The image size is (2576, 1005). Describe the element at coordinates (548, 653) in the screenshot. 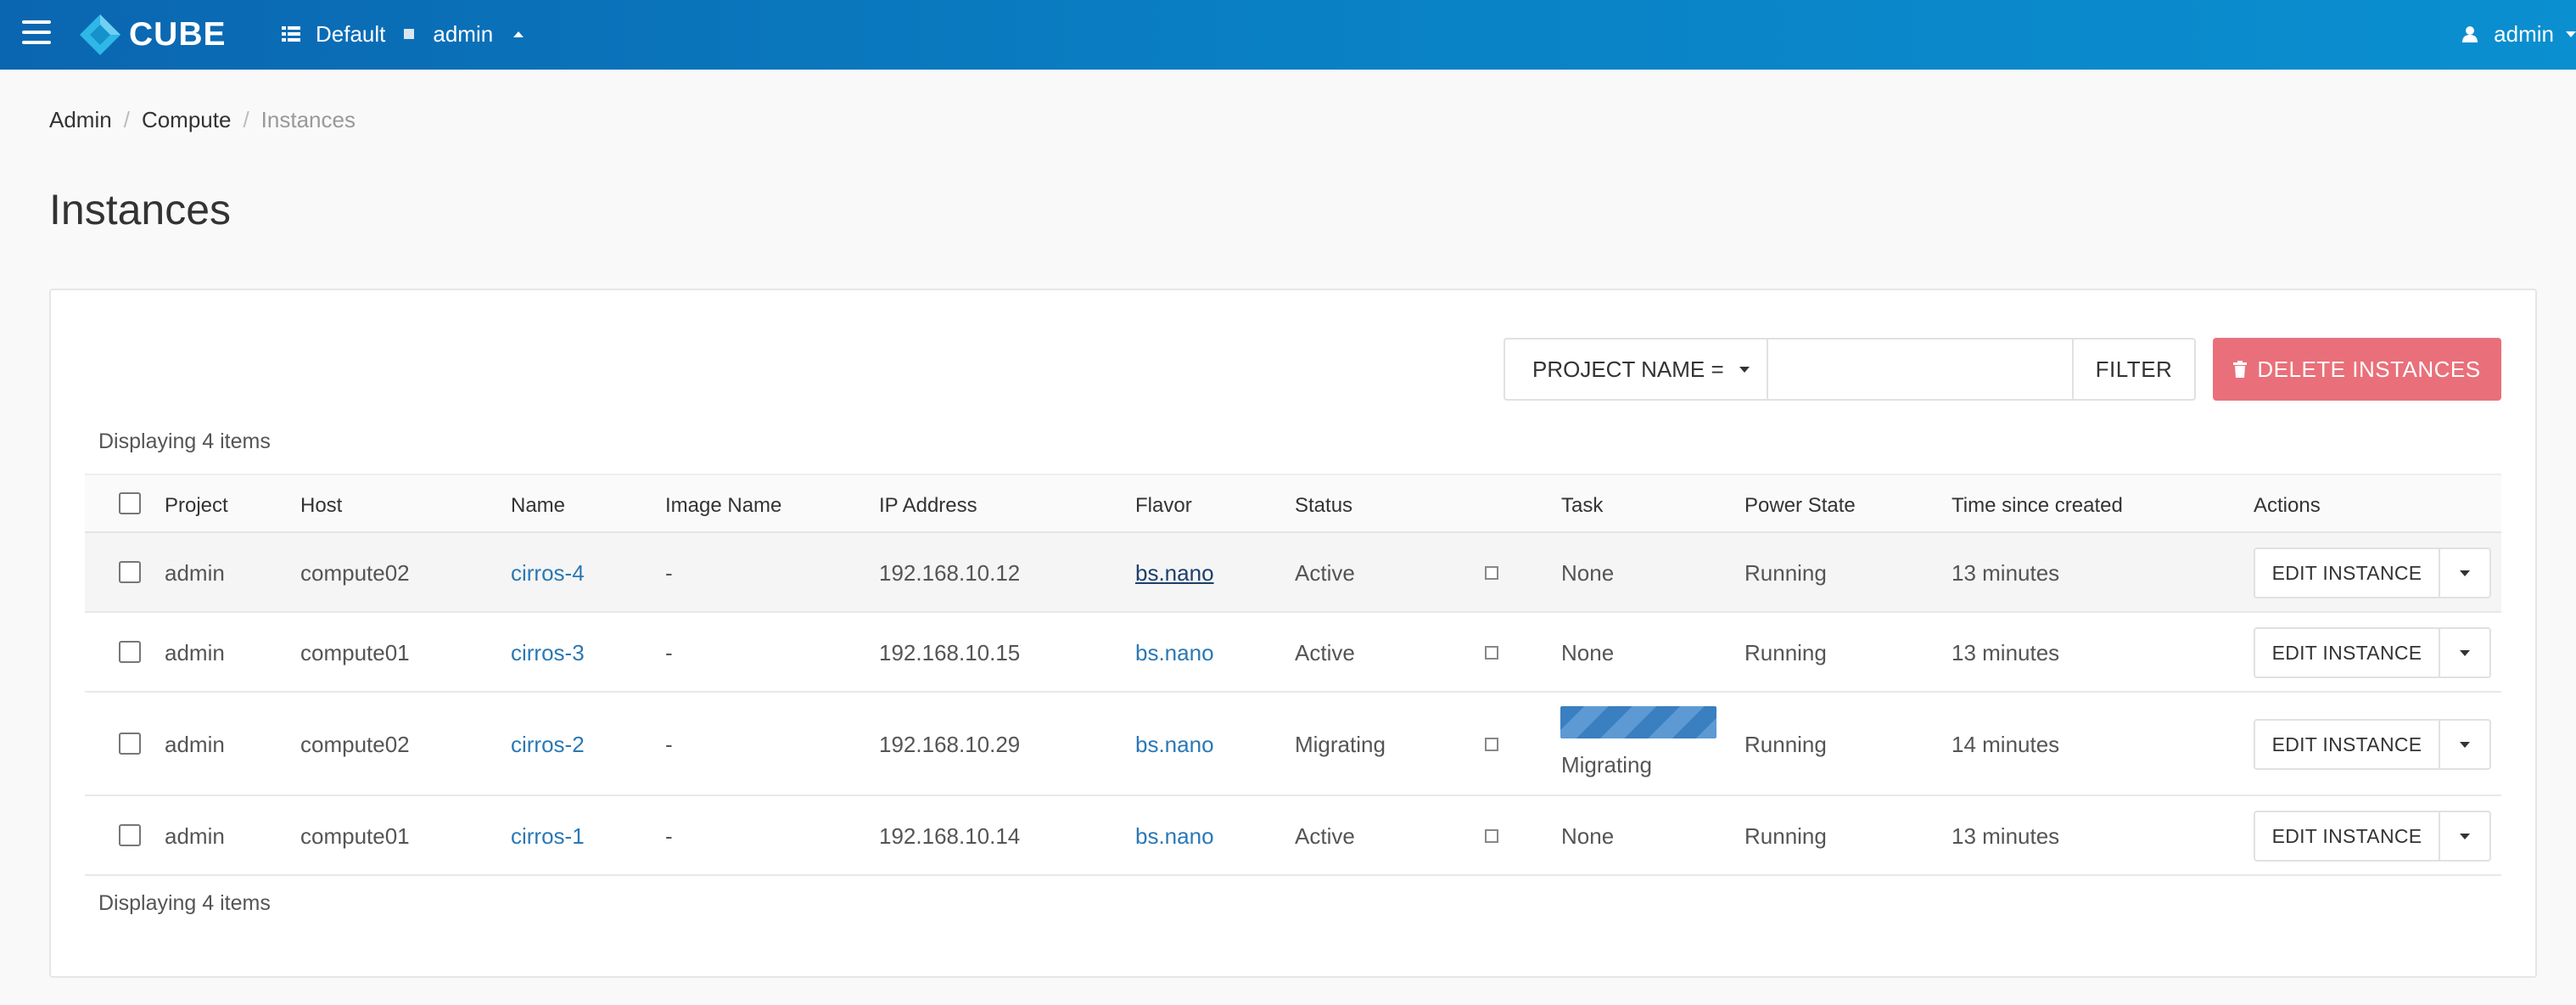

I see `instance-name-link: cirros-3` at that location.